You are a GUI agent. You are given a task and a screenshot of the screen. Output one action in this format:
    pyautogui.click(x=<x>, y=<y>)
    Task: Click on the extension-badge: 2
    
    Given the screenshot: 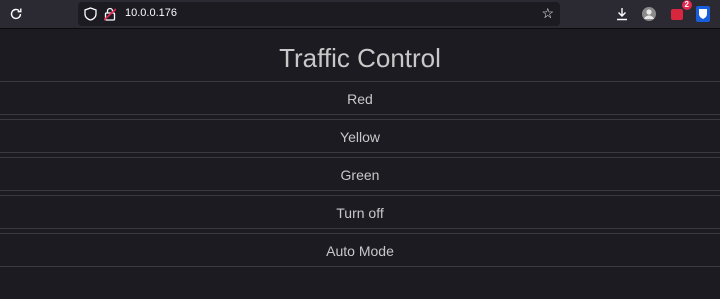 What is the action you would take?
    pyautogui.click(x=686, y=5)
    